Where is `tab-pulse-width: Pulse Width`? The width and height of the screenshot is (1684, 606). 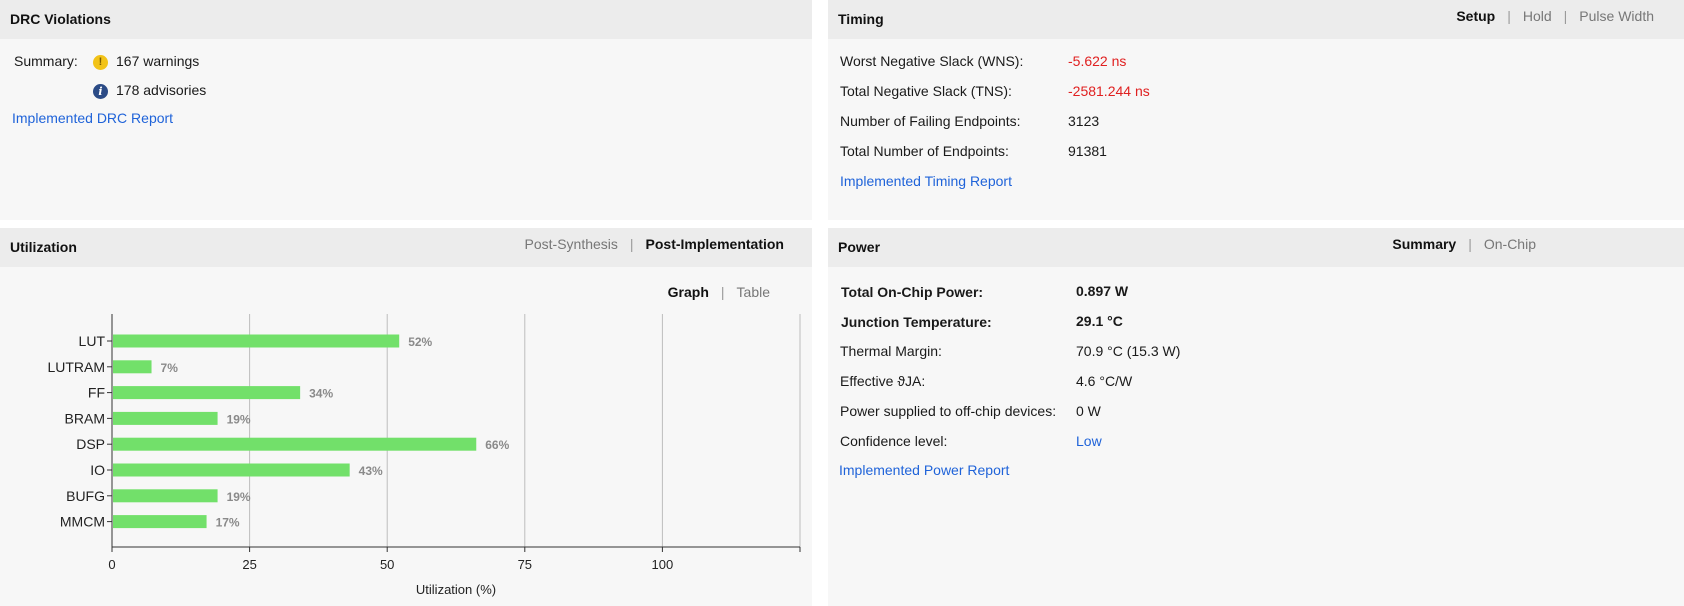 tab-pulse-width: Pulse Width is located at coordinates (1616, 16).